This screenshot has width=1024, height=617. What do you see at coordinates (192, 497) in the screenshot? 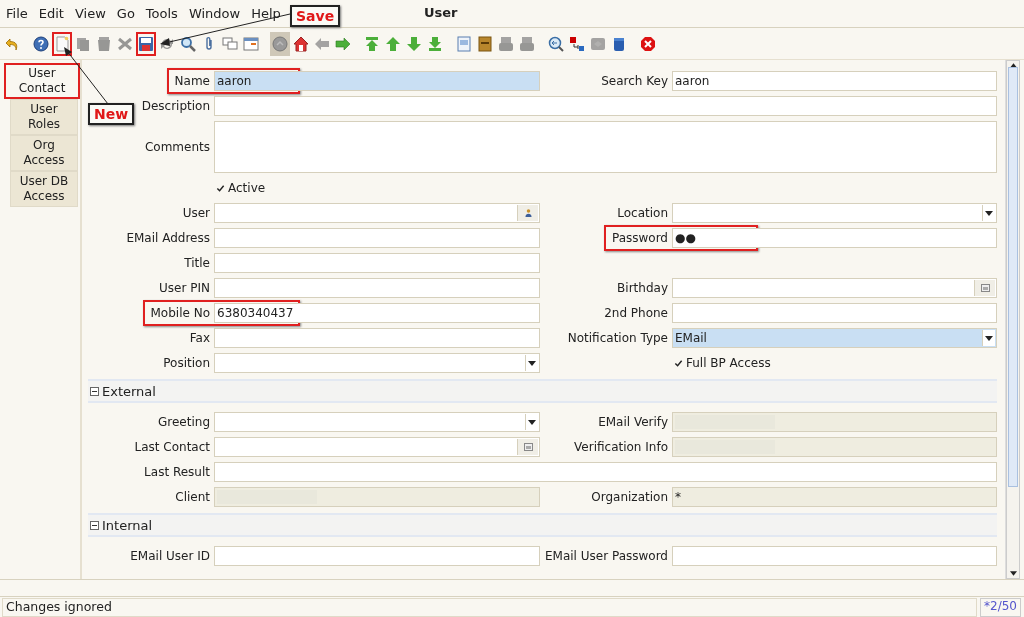
I see `field-label: Client` at bounding box center [192, 497].